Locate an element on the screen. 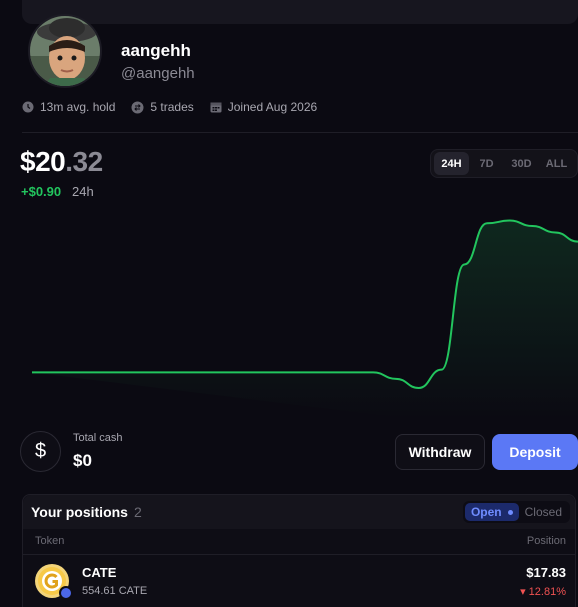 The width and height of the screenshot is (578, 607). range-tab-all: ALL is located at coordinates (556, 163).